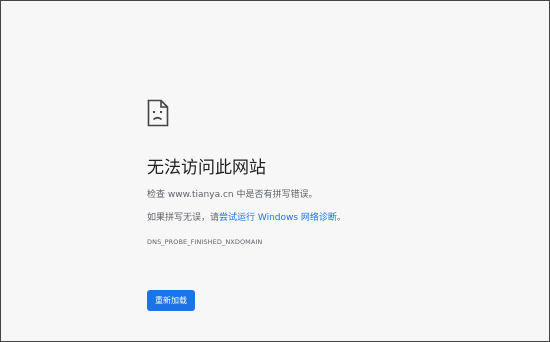  What do you see at coordinates (206, 168) in the screenshot?
I see `error-title: 无法访问此网站` at bounding box center [206, 168].